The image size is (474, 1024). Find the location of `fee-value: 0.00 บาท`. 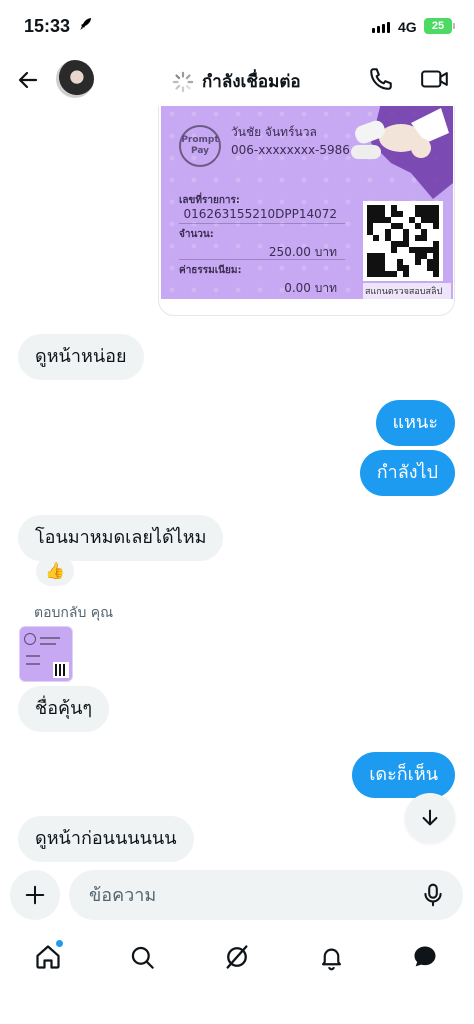

fee-value: 0.00 บาท is located at coordinates (310, 288).